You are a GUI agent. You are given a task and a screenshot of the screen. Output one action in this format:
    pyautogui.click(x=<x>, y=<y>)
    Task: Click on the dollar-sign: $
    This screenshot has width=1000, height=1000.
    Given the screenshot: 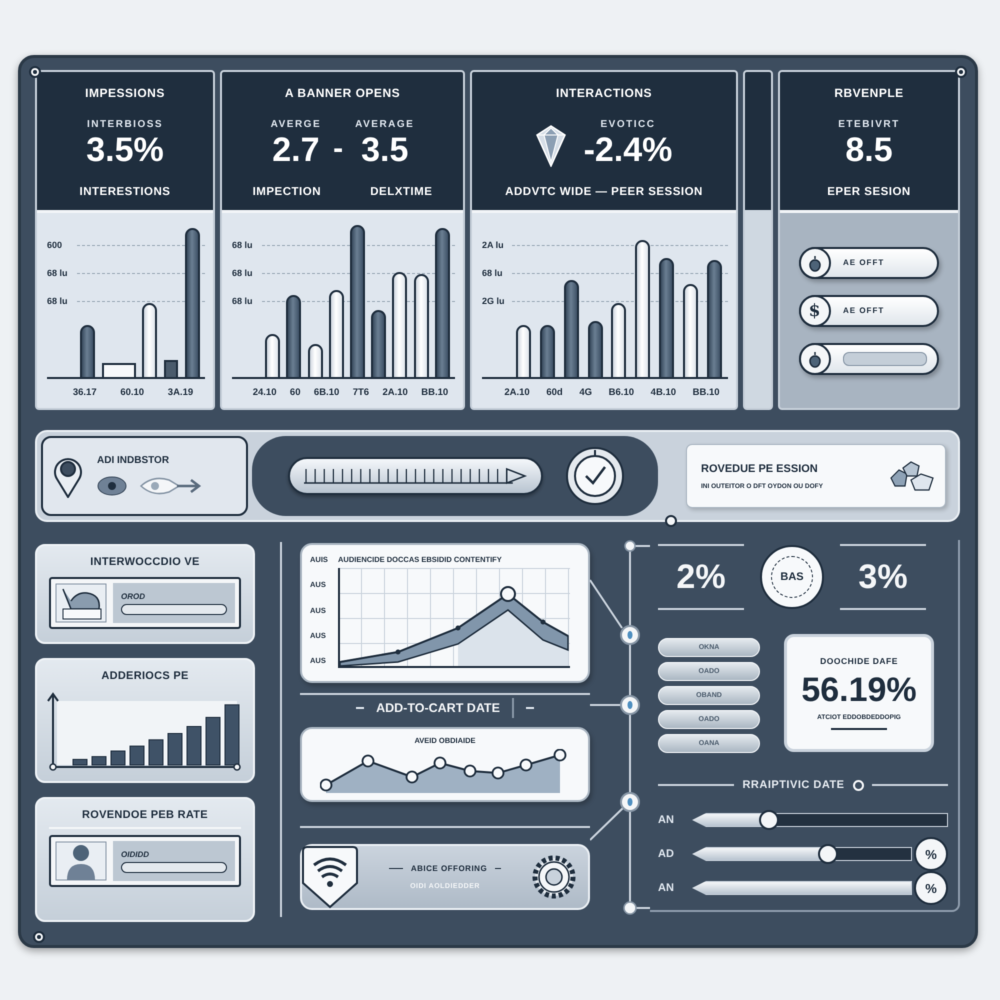 What is the action you would take?
    pyautogui.click(x=815, y=310)
    